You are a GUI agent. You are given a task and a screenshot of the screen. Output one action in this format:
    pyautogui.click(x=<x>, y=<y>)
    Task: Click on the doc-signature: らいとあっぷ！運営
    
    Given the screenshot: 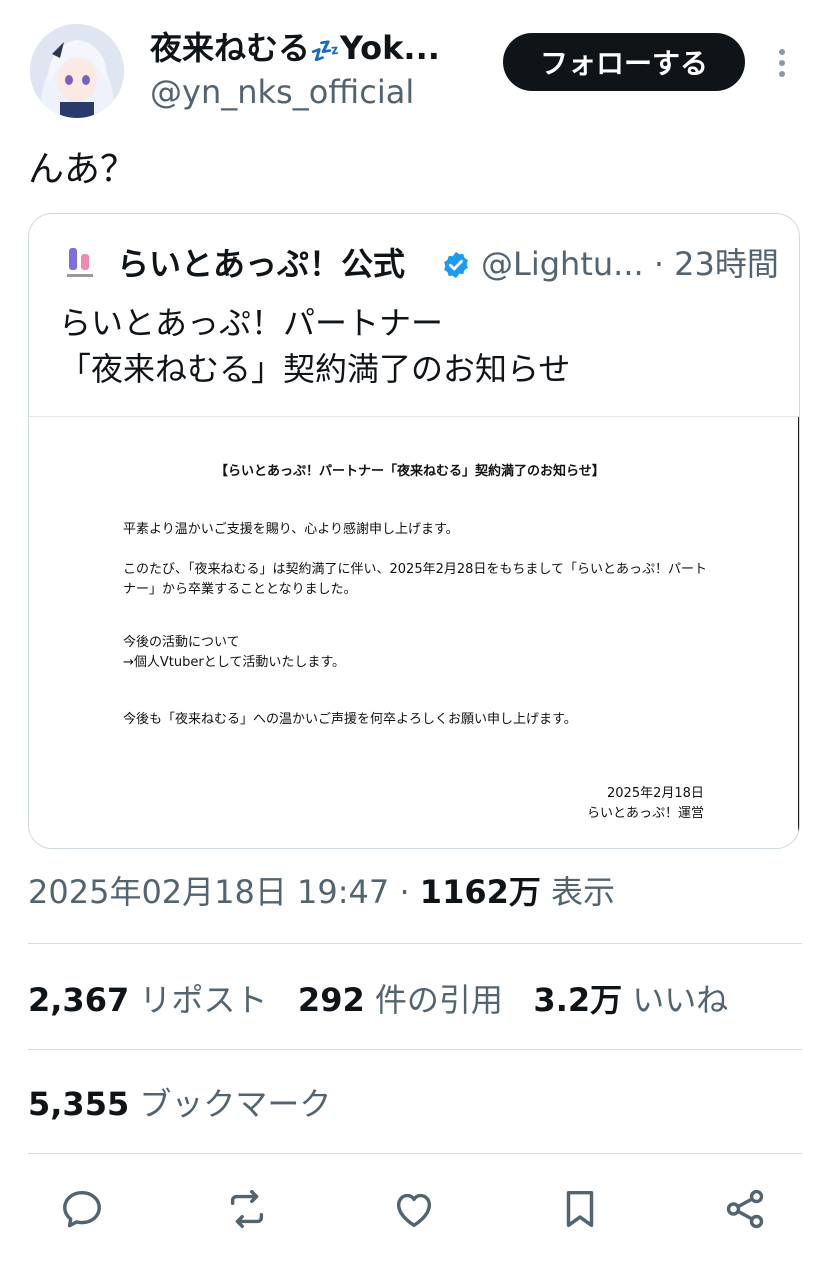 What is the action you would take?
    pyautogui.click(x=646, y=813)
    